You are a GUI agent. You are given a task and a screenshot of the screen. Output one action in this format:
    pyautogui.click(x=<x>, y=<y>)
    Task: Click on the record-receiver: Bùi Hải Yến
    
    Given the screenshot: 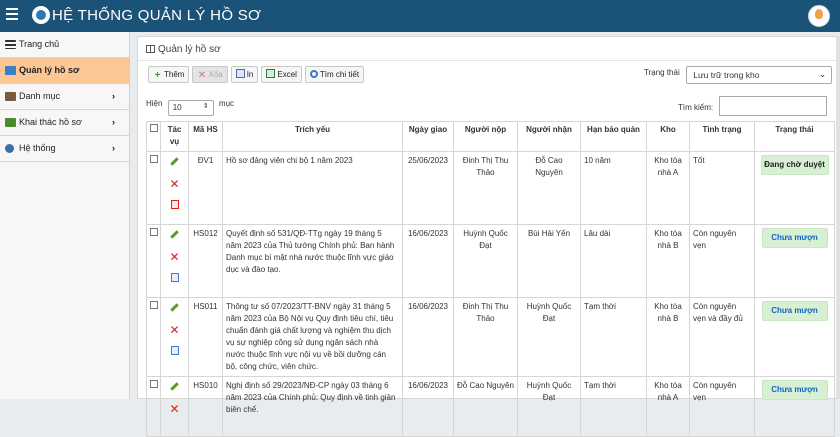 What is the action you would take?
    pyautogui.click(x=549, y=261)
    